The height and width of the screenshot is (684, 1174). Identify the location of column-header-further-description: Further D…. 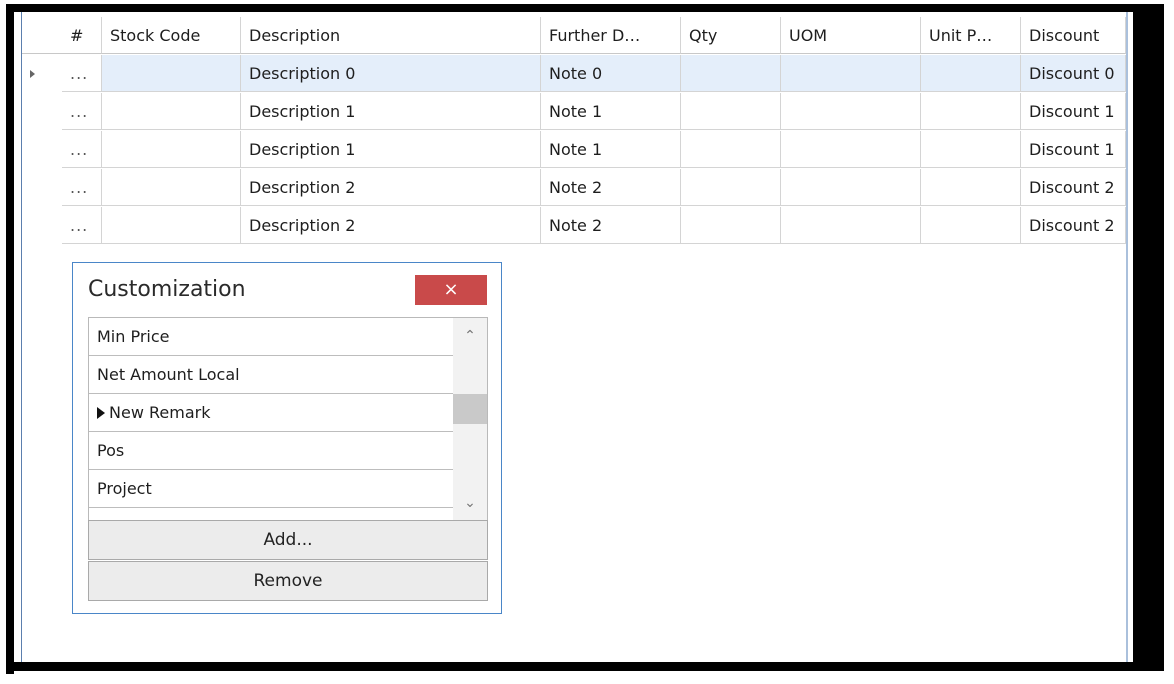
(611, 35).